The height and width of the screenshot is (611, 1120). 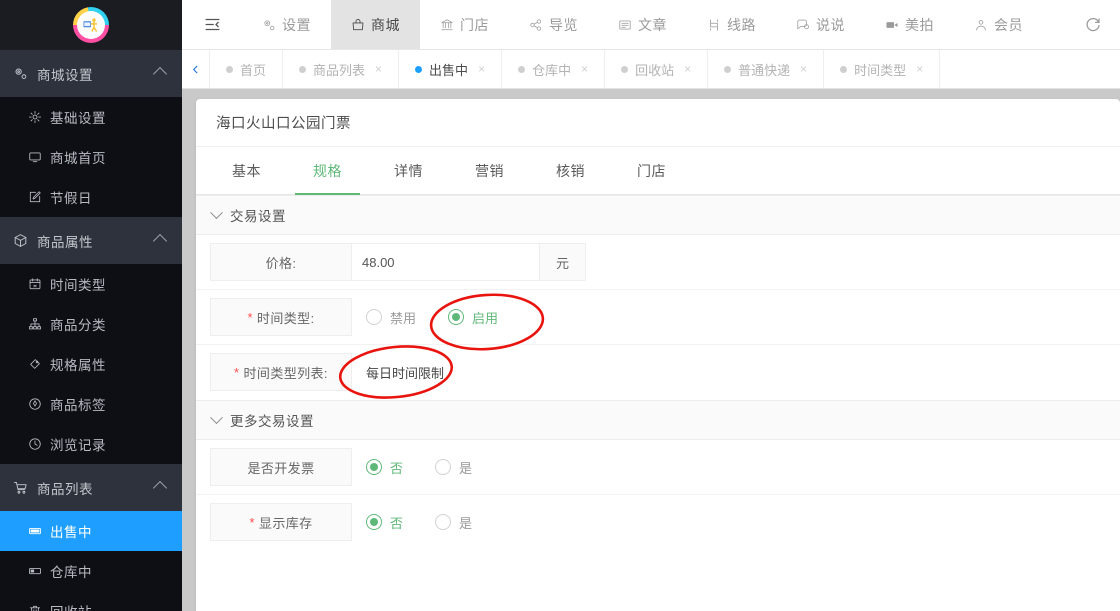 I want to click on workspace-tab-2: 出售中 ×, so click(x=451, y=69).